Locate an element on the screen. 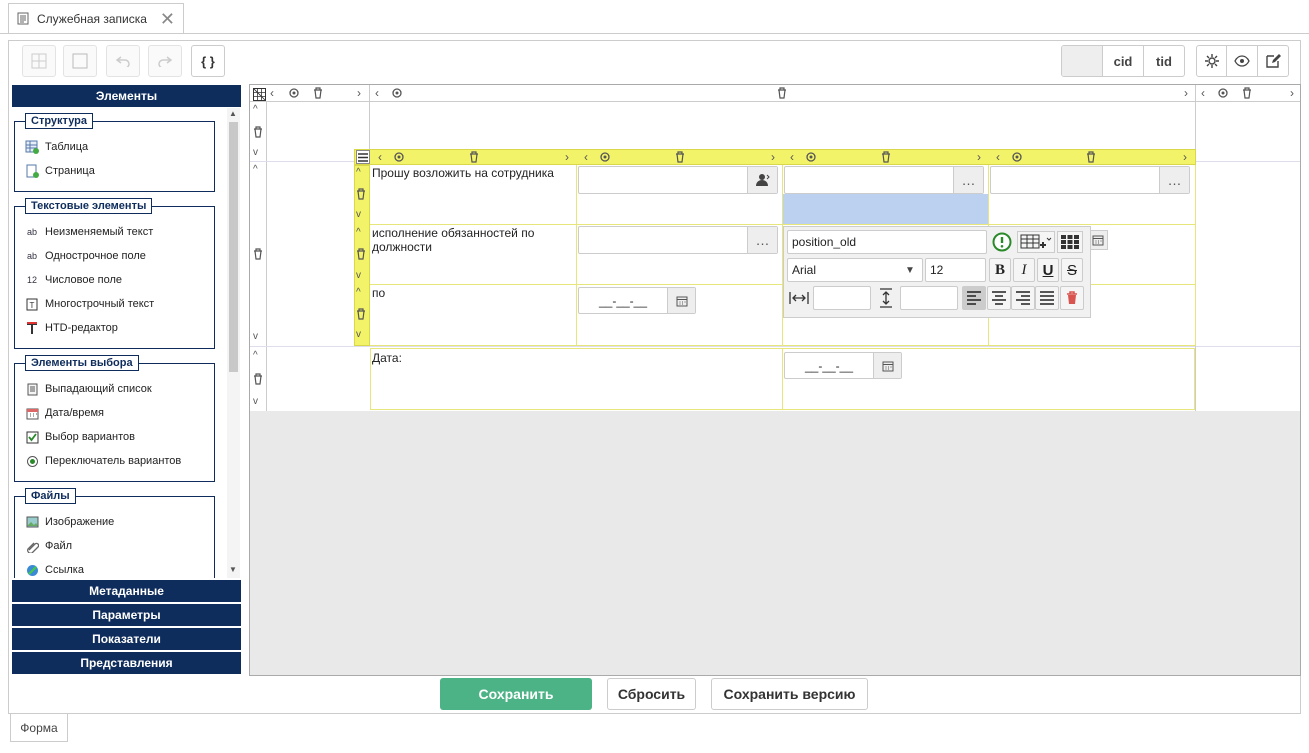 The image size is (1309, 753). field-name-input: position_old is located at coordinates (887, 242).